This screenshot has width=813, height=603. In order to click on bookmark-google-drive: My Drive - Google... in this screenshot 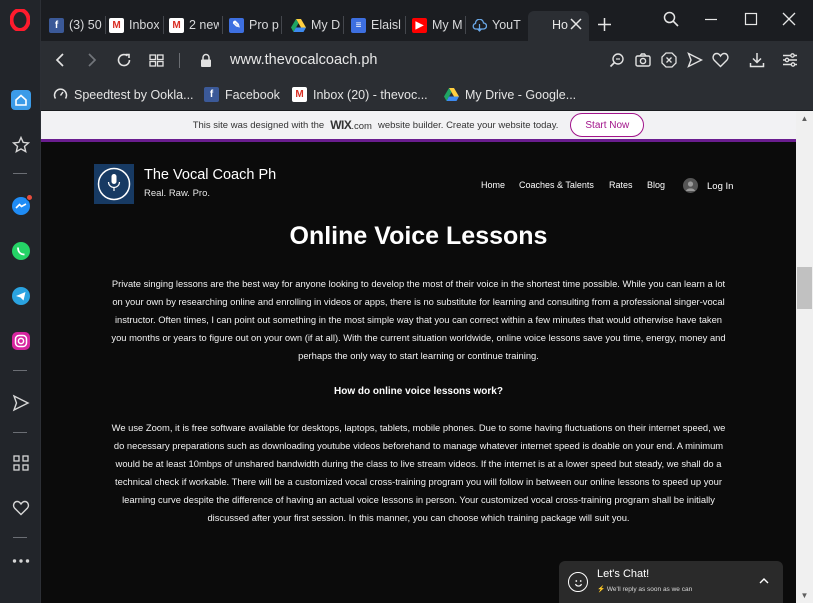, I will do `click(510, 94)`.